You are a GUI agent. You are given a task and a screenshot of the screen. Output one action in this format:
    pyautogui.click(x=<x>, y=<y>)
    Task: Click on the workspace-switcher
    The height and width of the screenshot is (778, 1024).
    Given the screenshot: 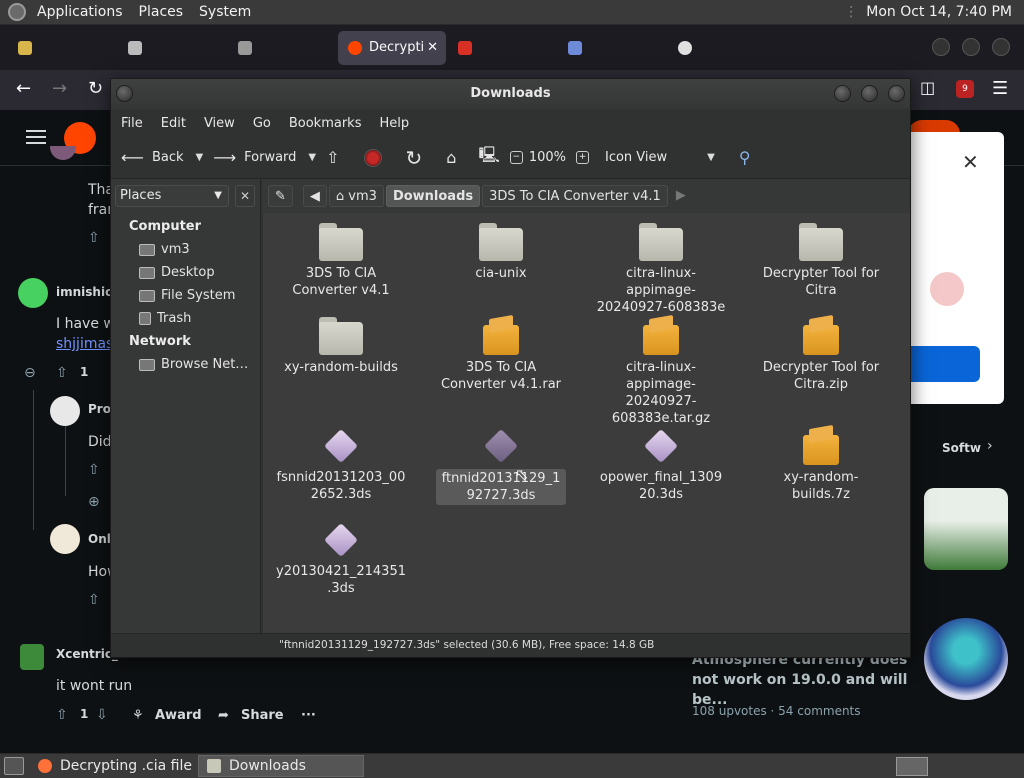 What is the action you would take?
    pyautogui.click(x=912, y=766)
    